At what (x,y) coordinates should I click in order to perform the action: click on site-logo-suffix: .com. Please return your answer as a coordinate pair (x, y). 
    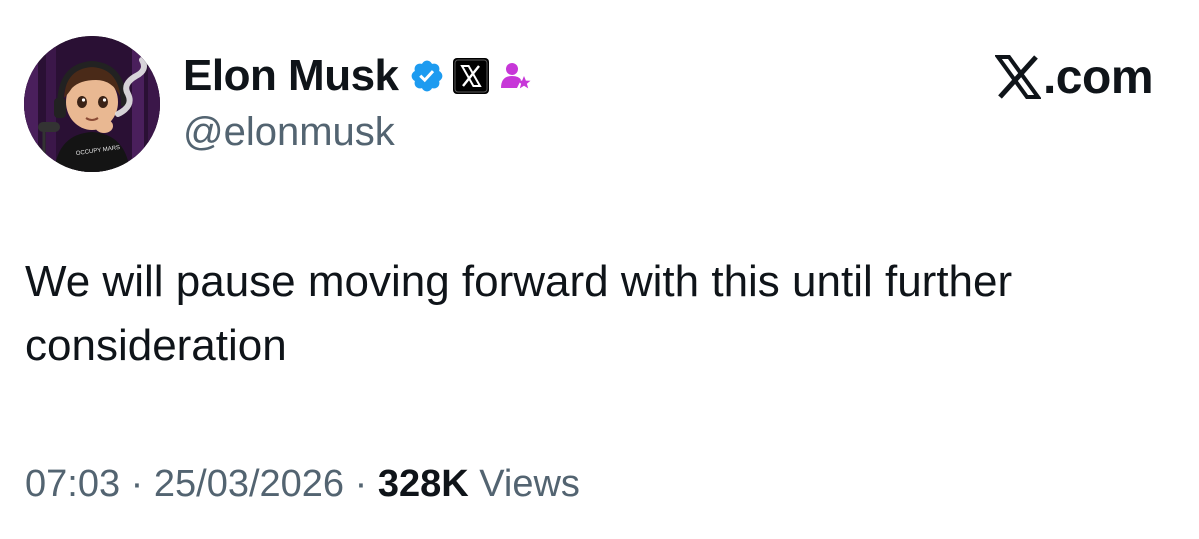
    Looking at the image, I should click on (1098, 77).